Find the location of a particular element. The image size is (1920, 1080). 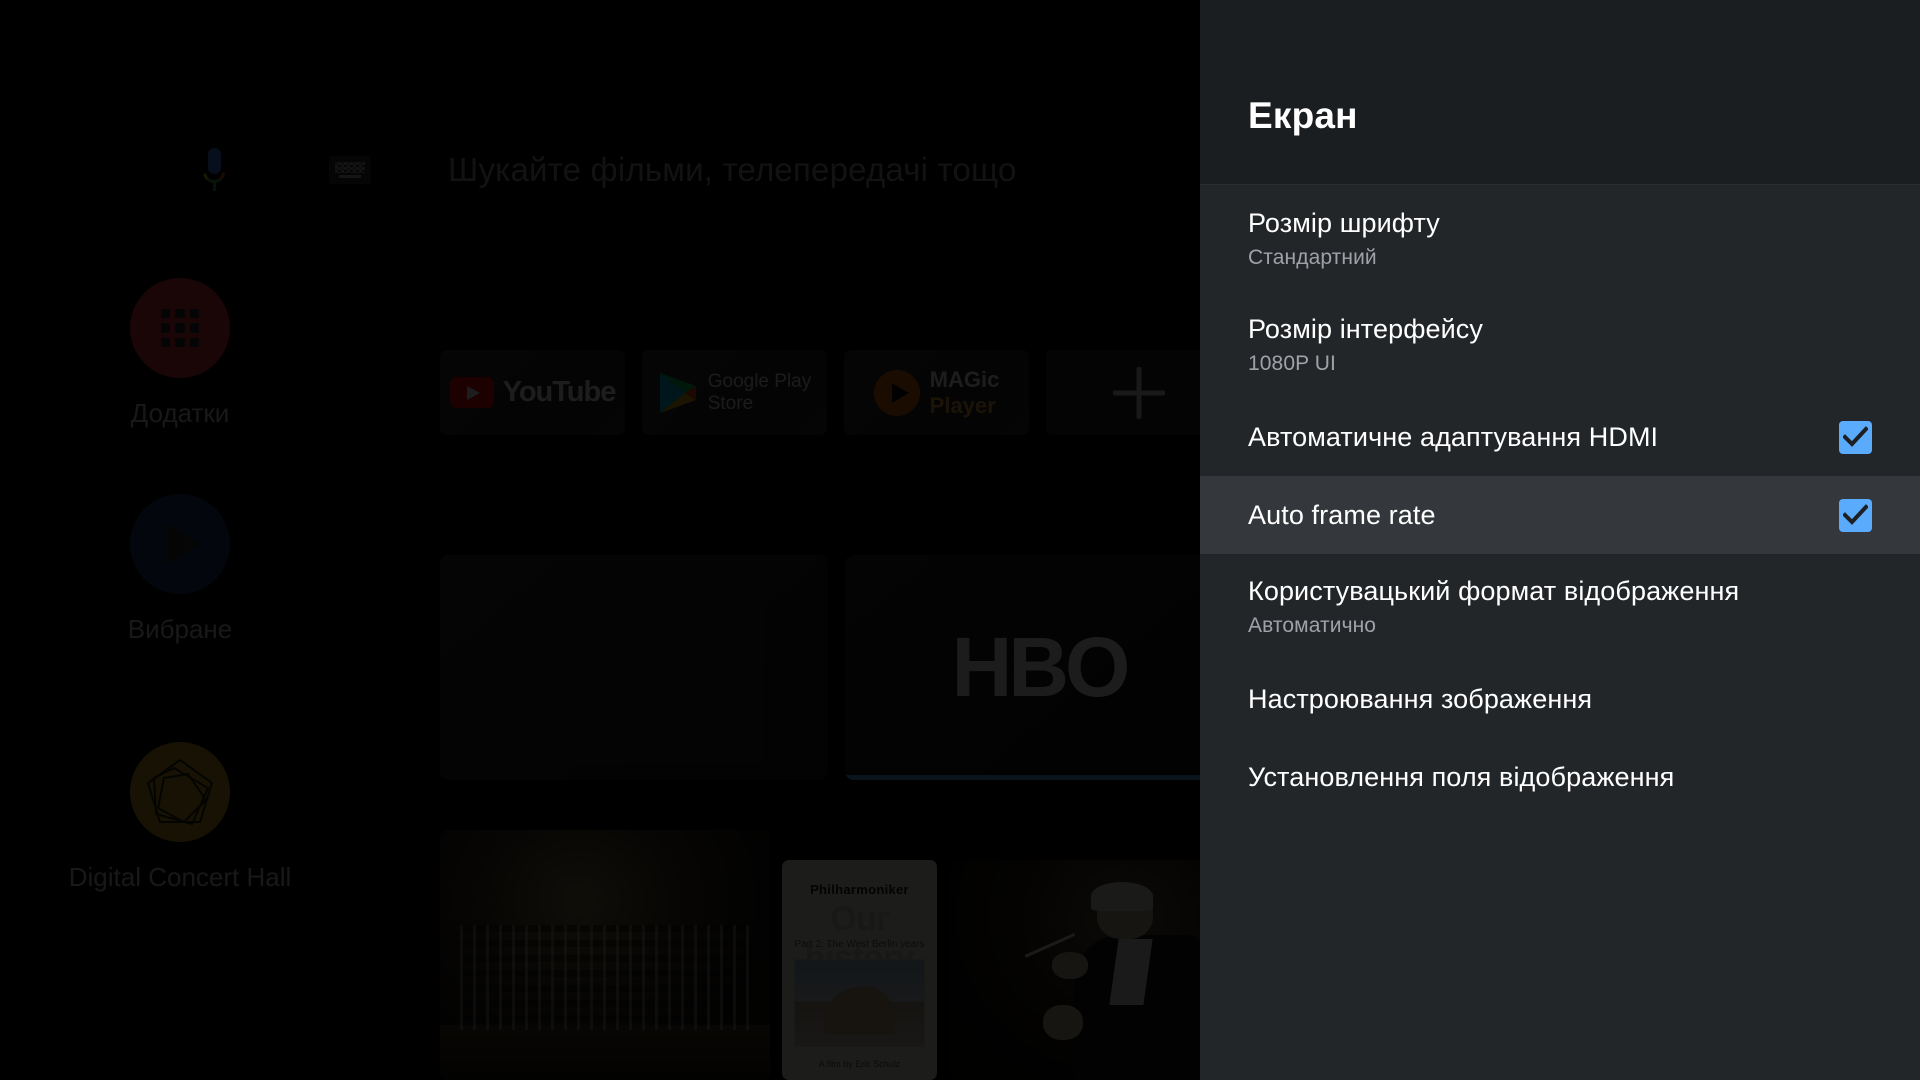

app-tile-magic-player: MAGic Player is located at coordinates (936, 392).